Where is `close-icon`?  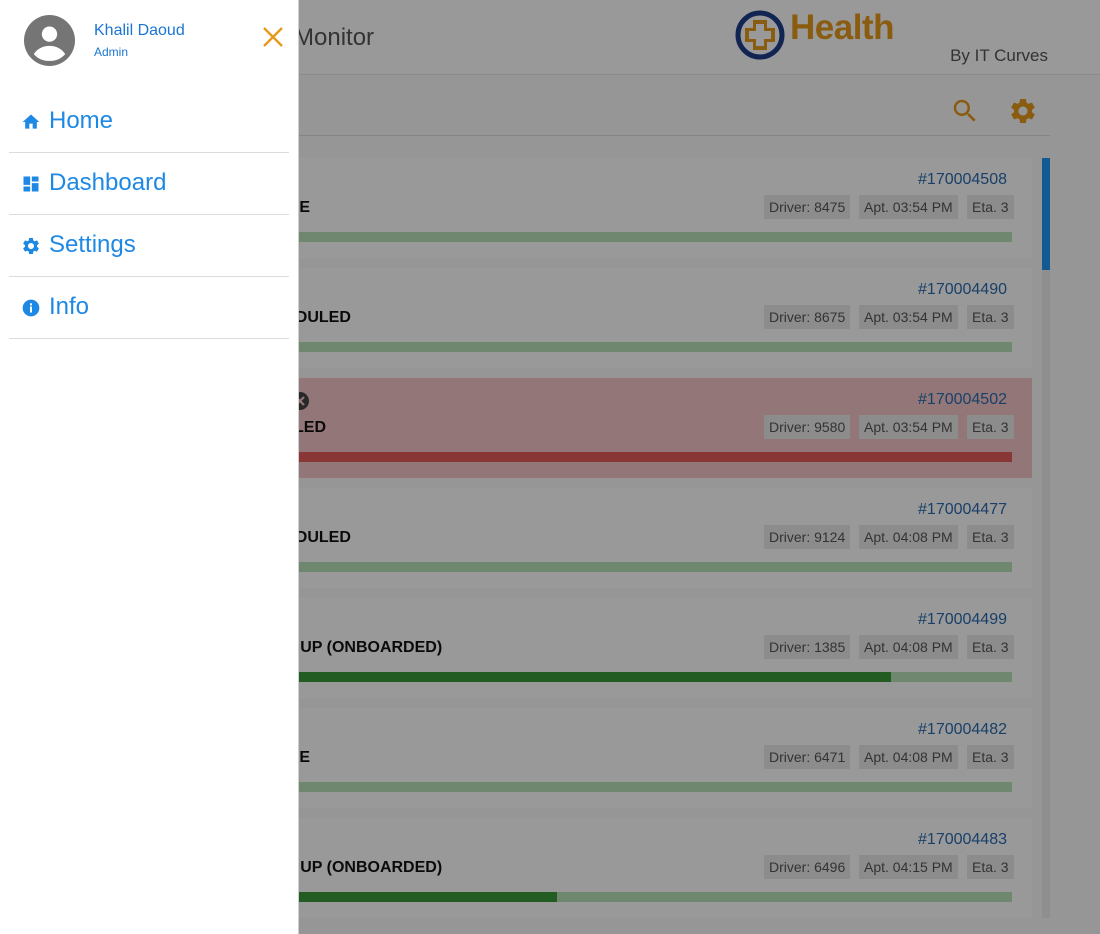 close-icon is located at coordinates (273, 37).